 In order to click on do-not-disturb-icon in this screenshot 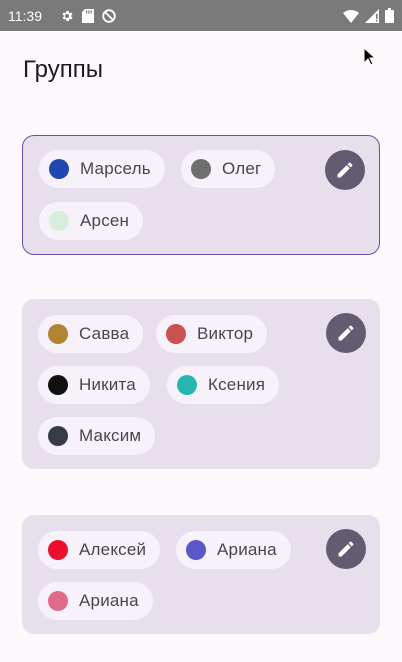, I will do `click(109, 15)`.